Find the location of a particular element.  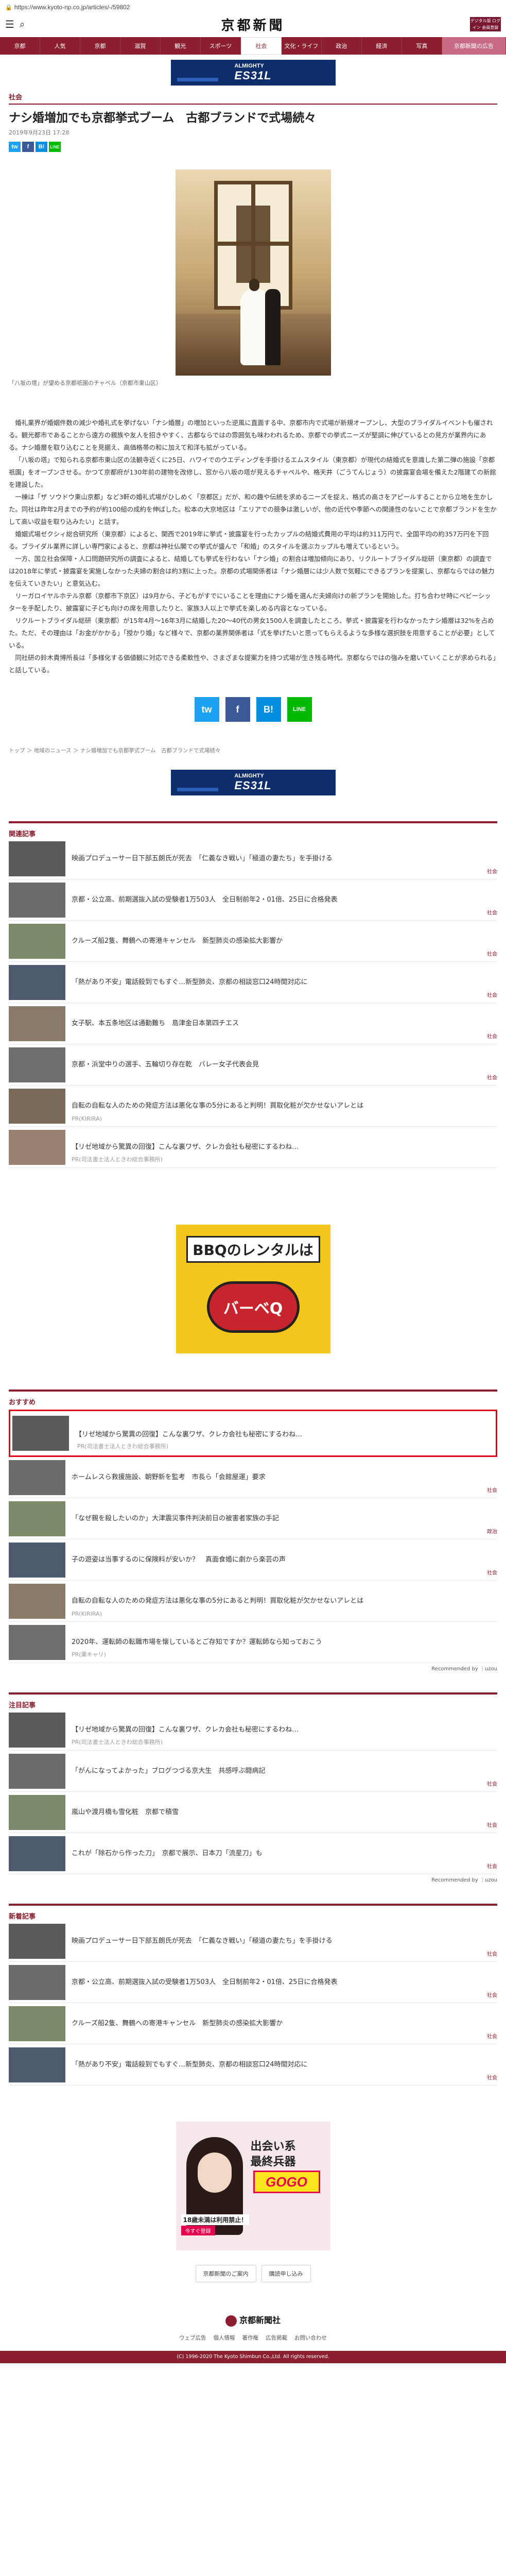

top-banner-ad: ALMIGHTY ES31L is located at coordinates (253, 73).